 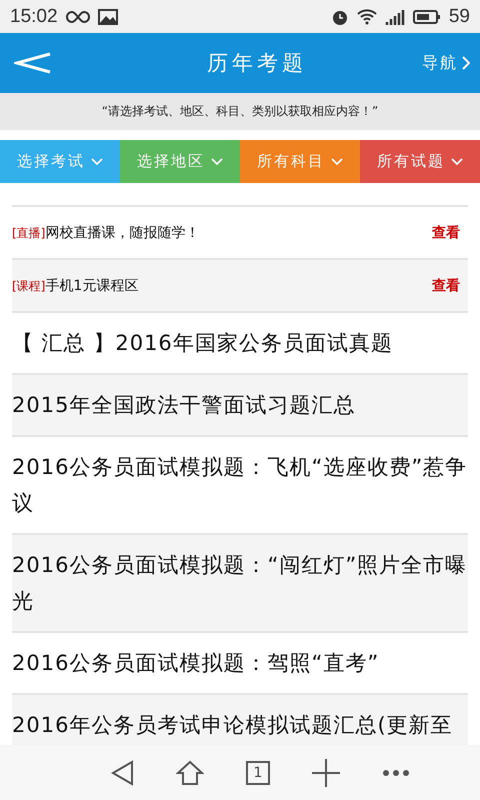 What do you see at coordinates (106, 233) in the screenshot?
I see `promo-text: [直播]网校直播课，随报随学！` at bounding box center [106, 233].